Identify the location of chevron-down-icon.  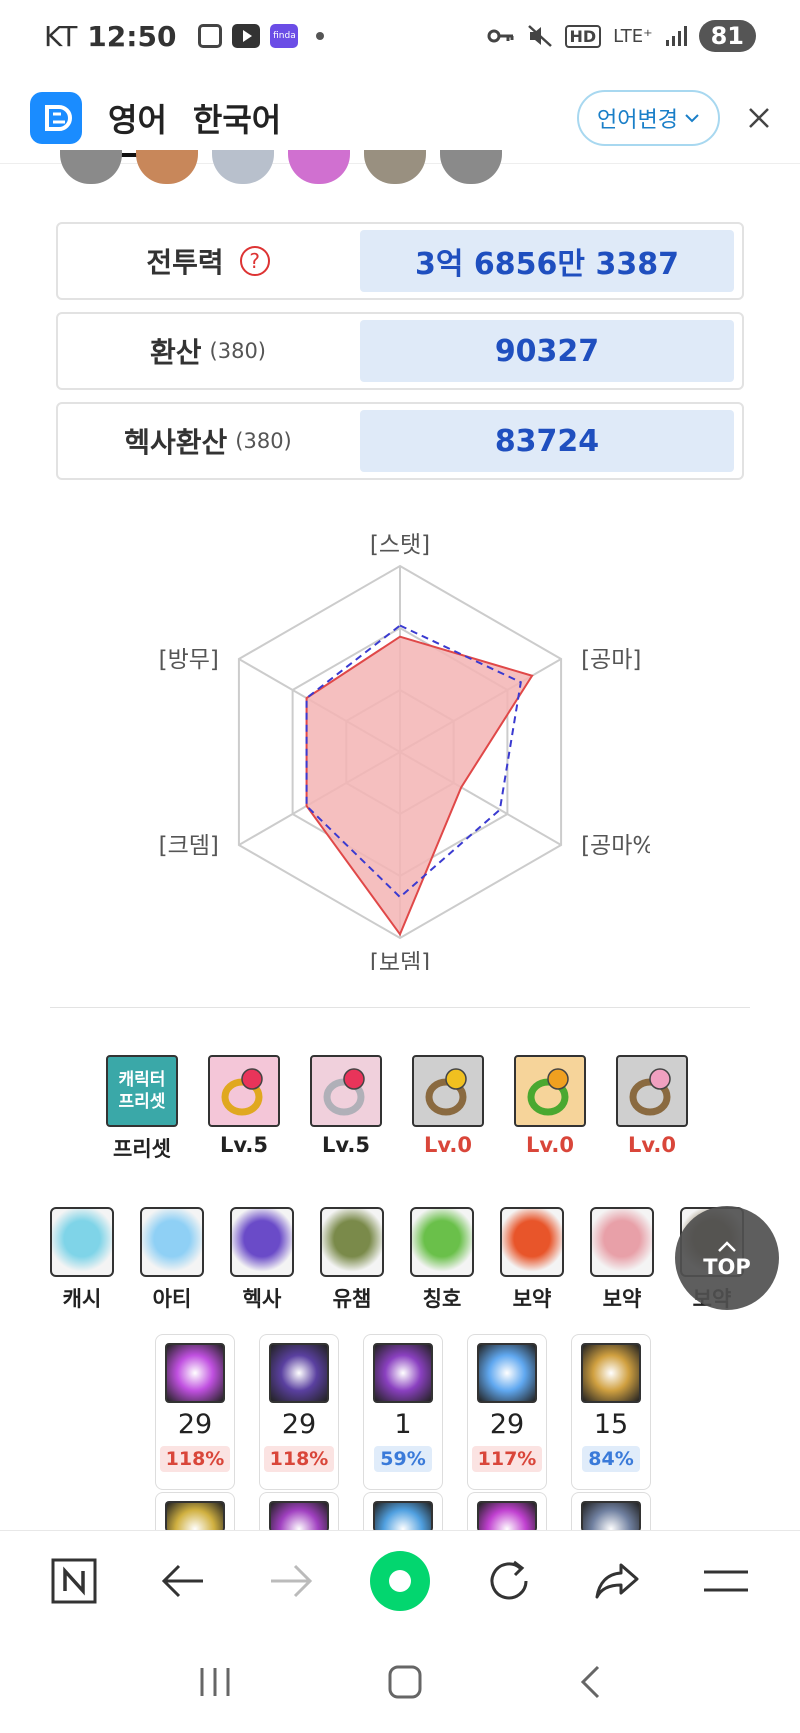
(692, 117).